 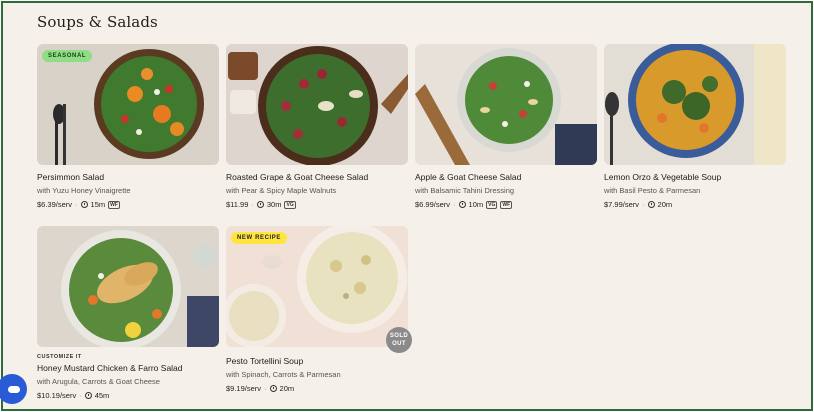 What do you see at coordinates (244, 388) in the screenshot?
I see `recipe-price: $9.19/serv` at bounding box center [244, 388].